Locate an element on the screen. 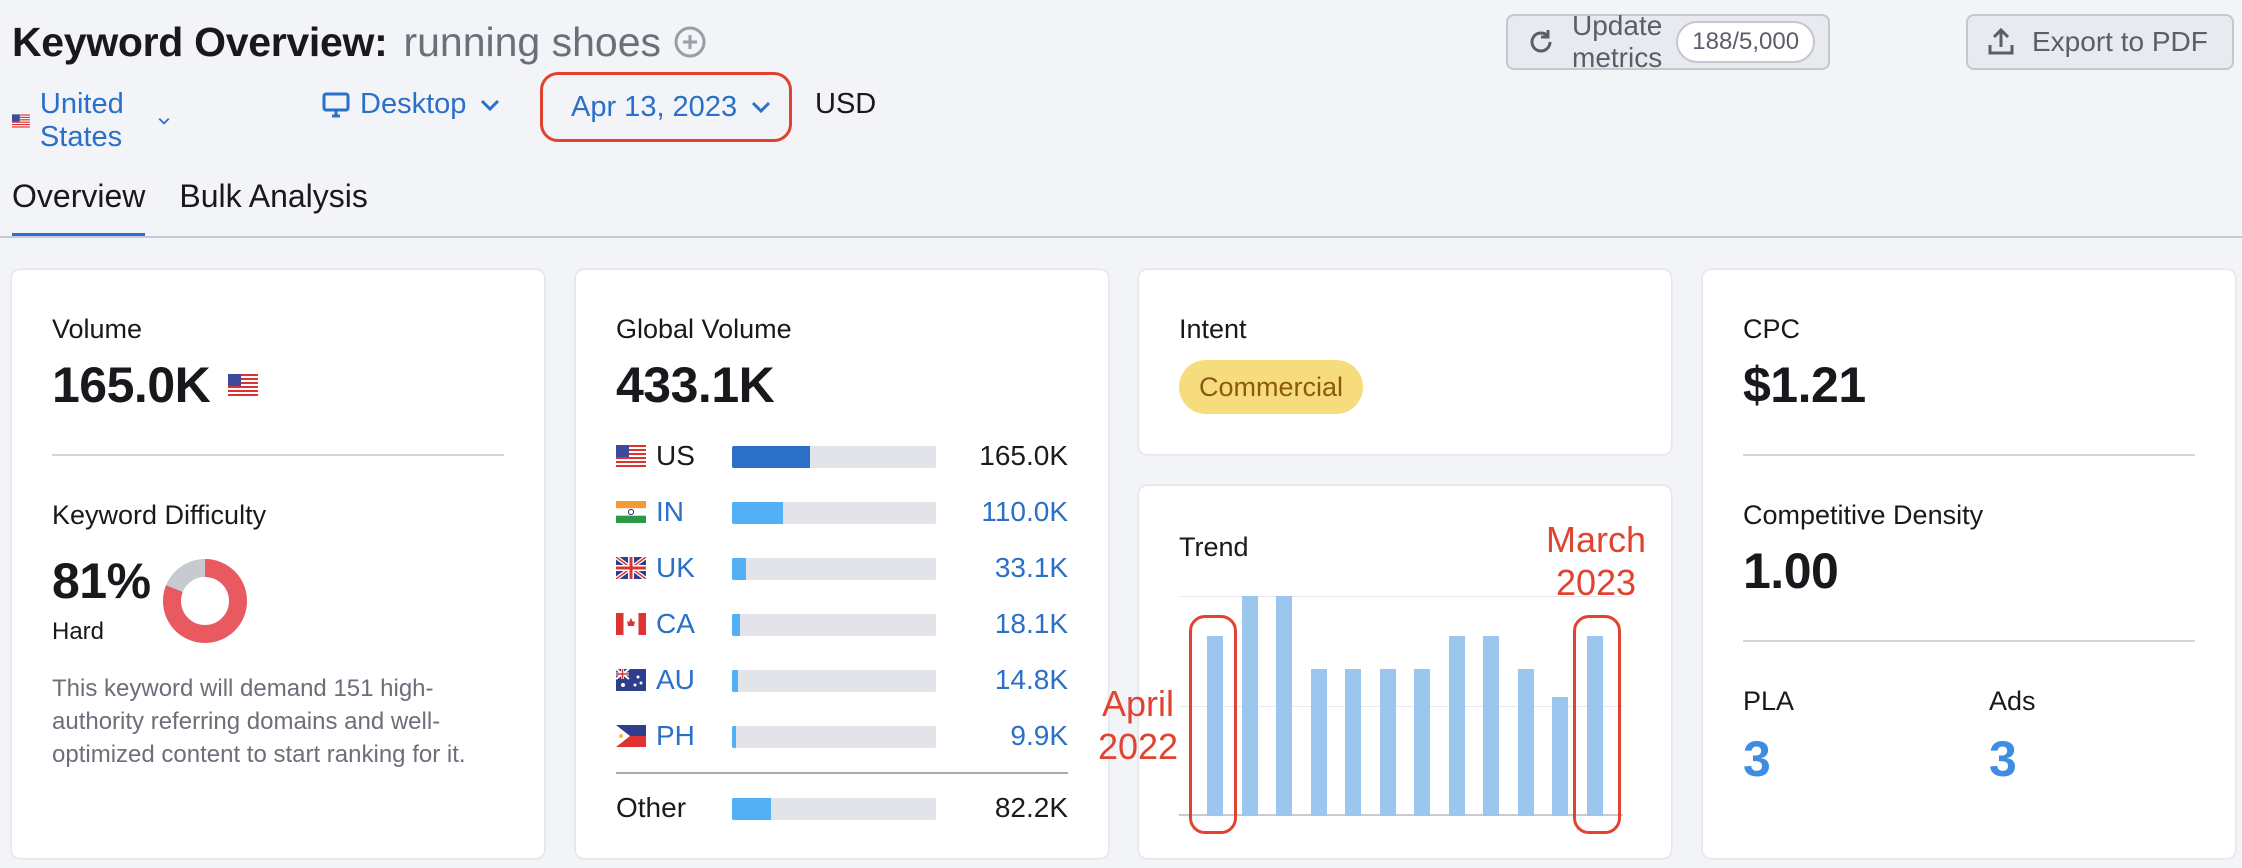  tab-overview: Overview is located at coordinates (79, 205).